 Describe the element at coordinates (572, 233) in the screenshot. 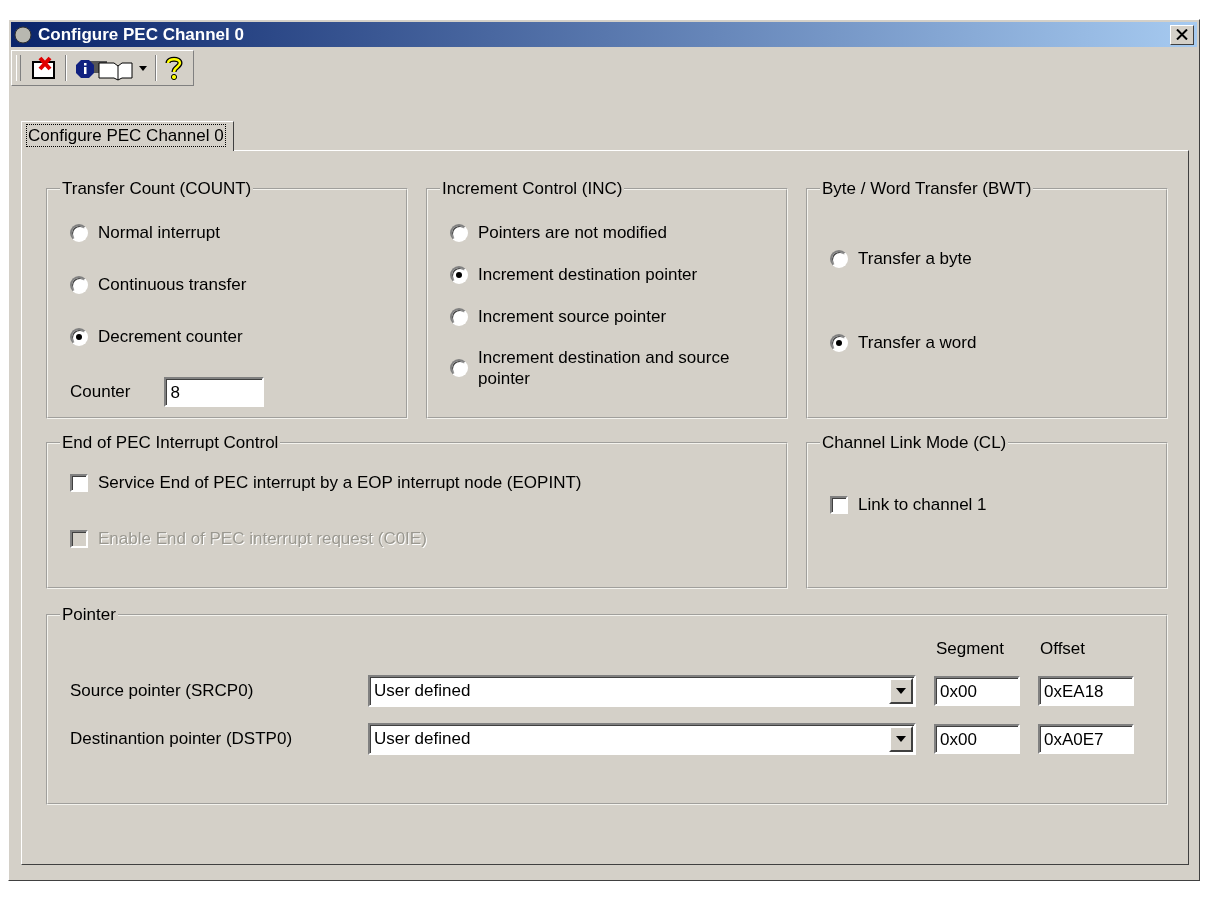

I see `radio-label: Pointers are not modified` at that location.